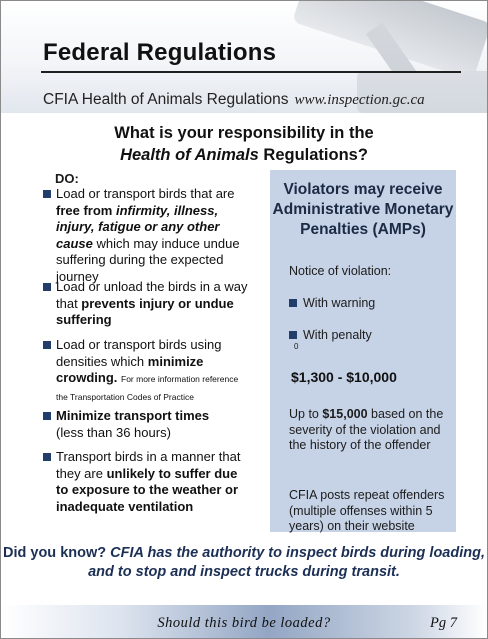 The width and height of the screenshot is (488, 639). What do you see at coordinates (160, 52) in the screenshot?
I see `page-title: Federal Regulations` at bounding box center [160, 52].